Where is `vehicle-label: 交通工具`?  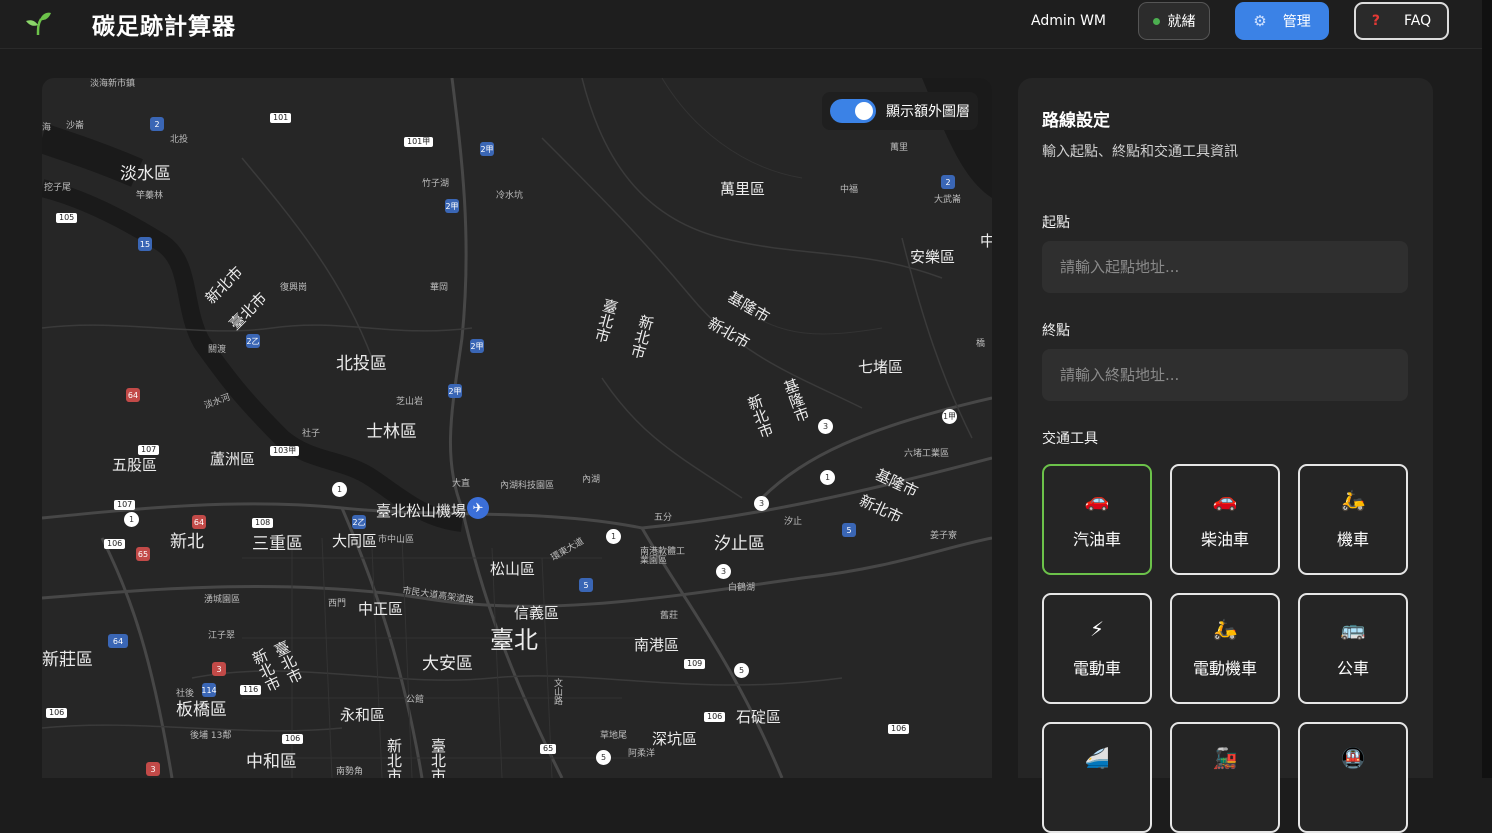
vehicle-label: 交通工具 is located at coordinates (1070, 439).